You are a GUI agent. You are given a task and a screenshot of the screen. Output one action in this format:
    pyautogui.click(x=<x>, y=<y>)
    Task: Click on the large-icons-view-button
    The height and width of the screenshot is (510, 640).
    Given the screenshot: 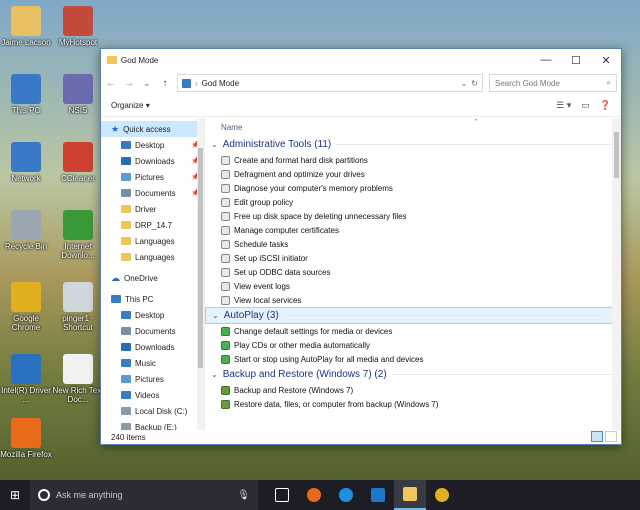 What is the action you would take?
    pyautogui.click(x=611, y=436)
    